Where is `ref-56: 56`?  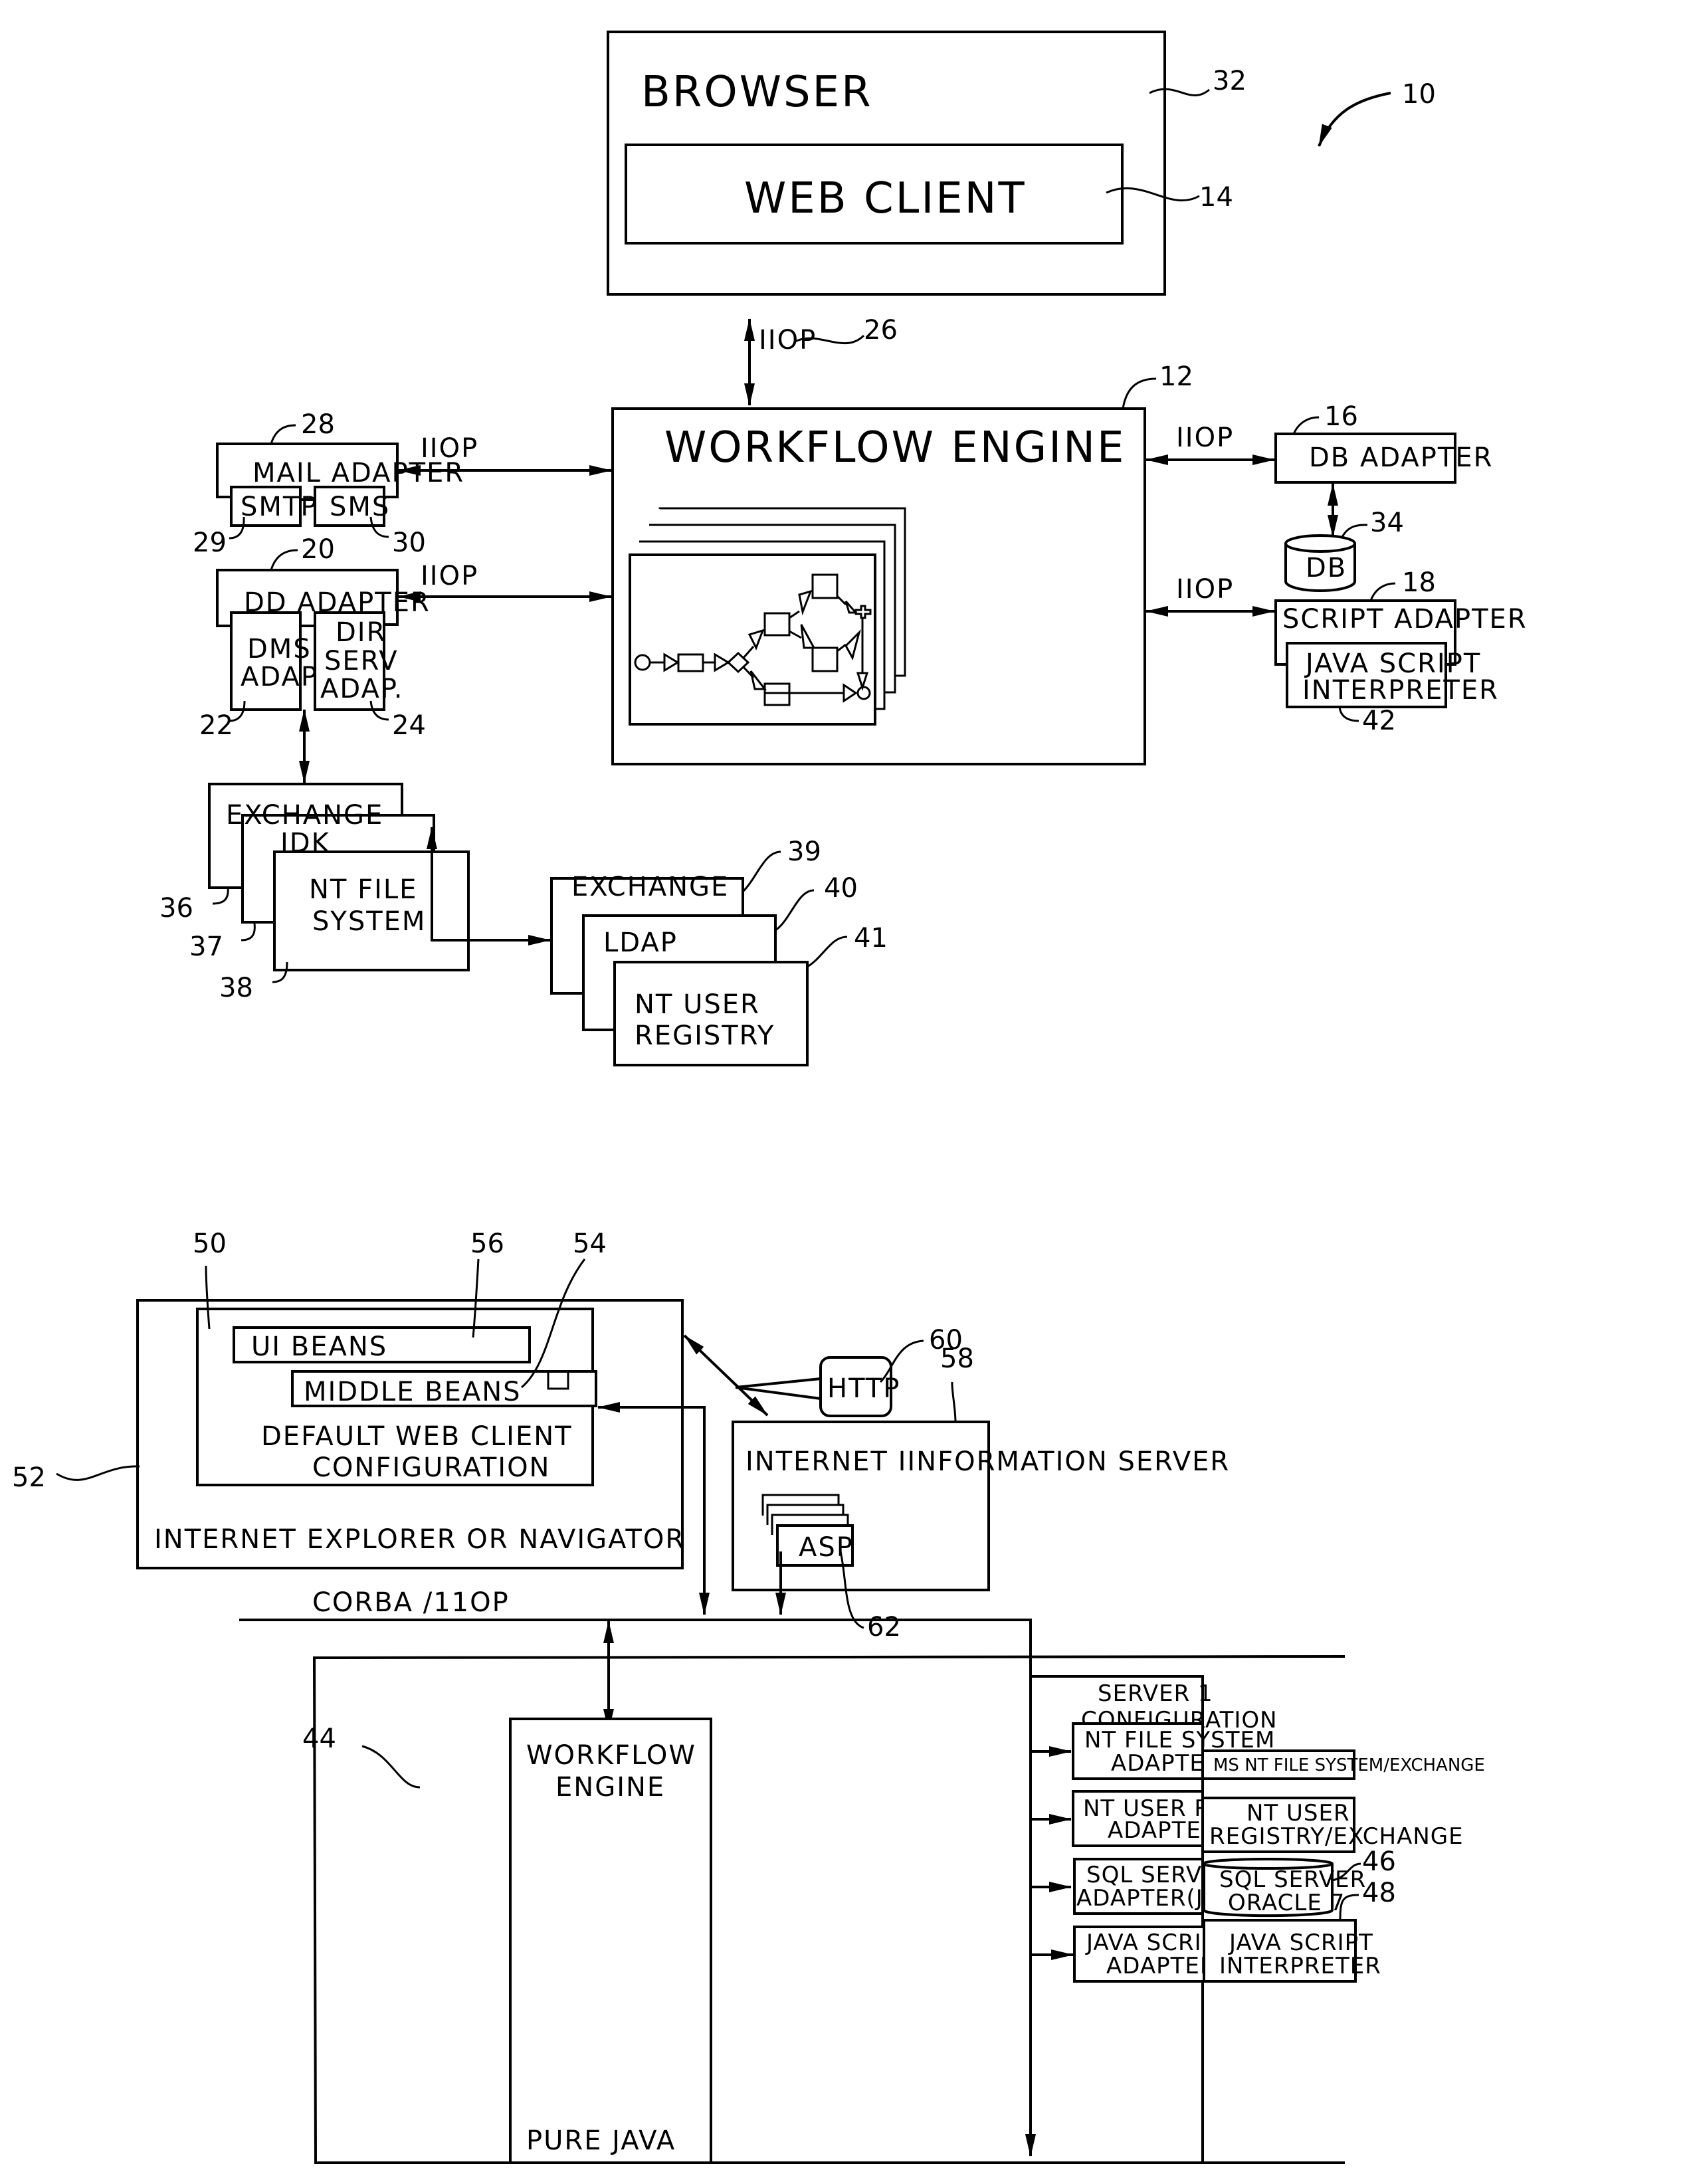
ref-56: 56 is located at coordinates (487, 1244).